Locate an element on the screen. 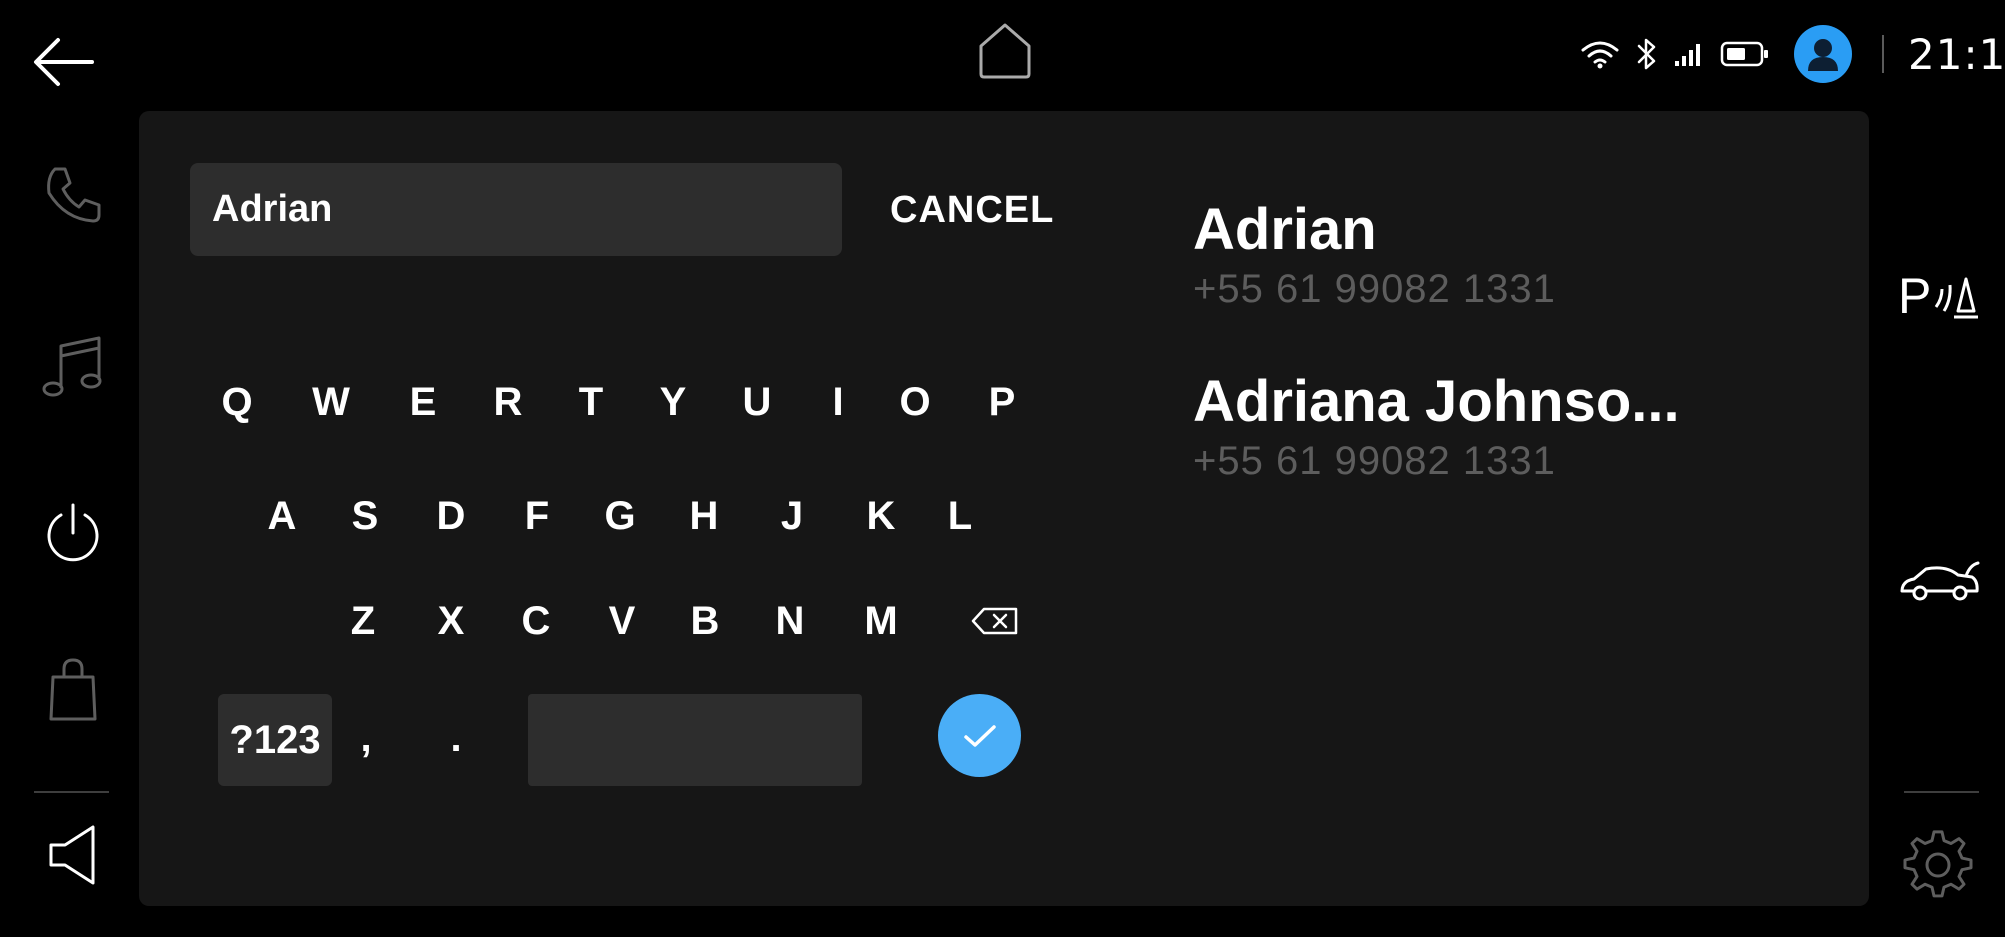  key-j: J is located at coordinates (792, 516).